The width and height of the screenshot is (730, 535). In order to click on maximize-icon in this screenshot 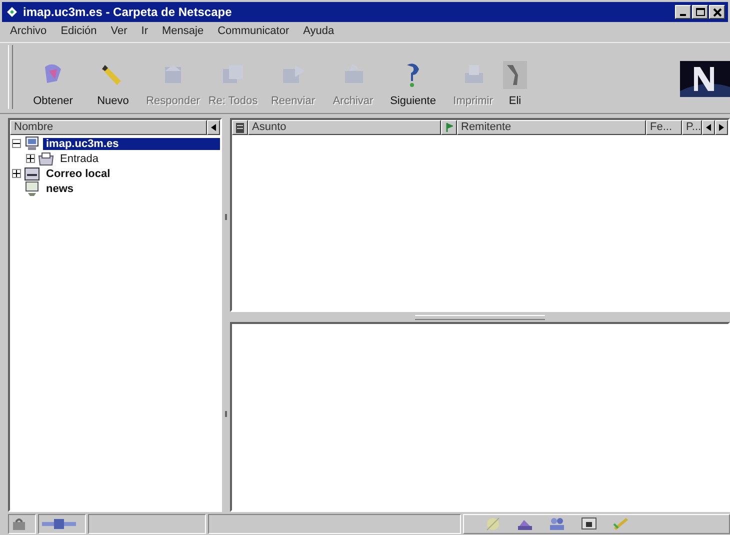, I will do `click(700, 12)`.